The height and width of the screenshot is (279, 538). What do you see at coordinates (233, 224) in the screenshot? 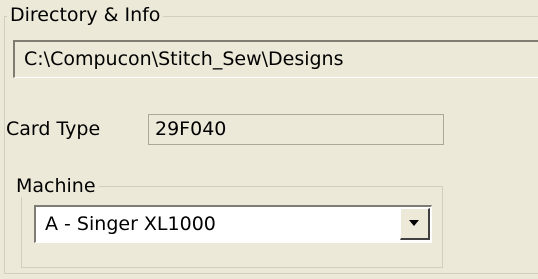
I see `machine-select: A - Singer XL1000` at bounding box center [233, 224].